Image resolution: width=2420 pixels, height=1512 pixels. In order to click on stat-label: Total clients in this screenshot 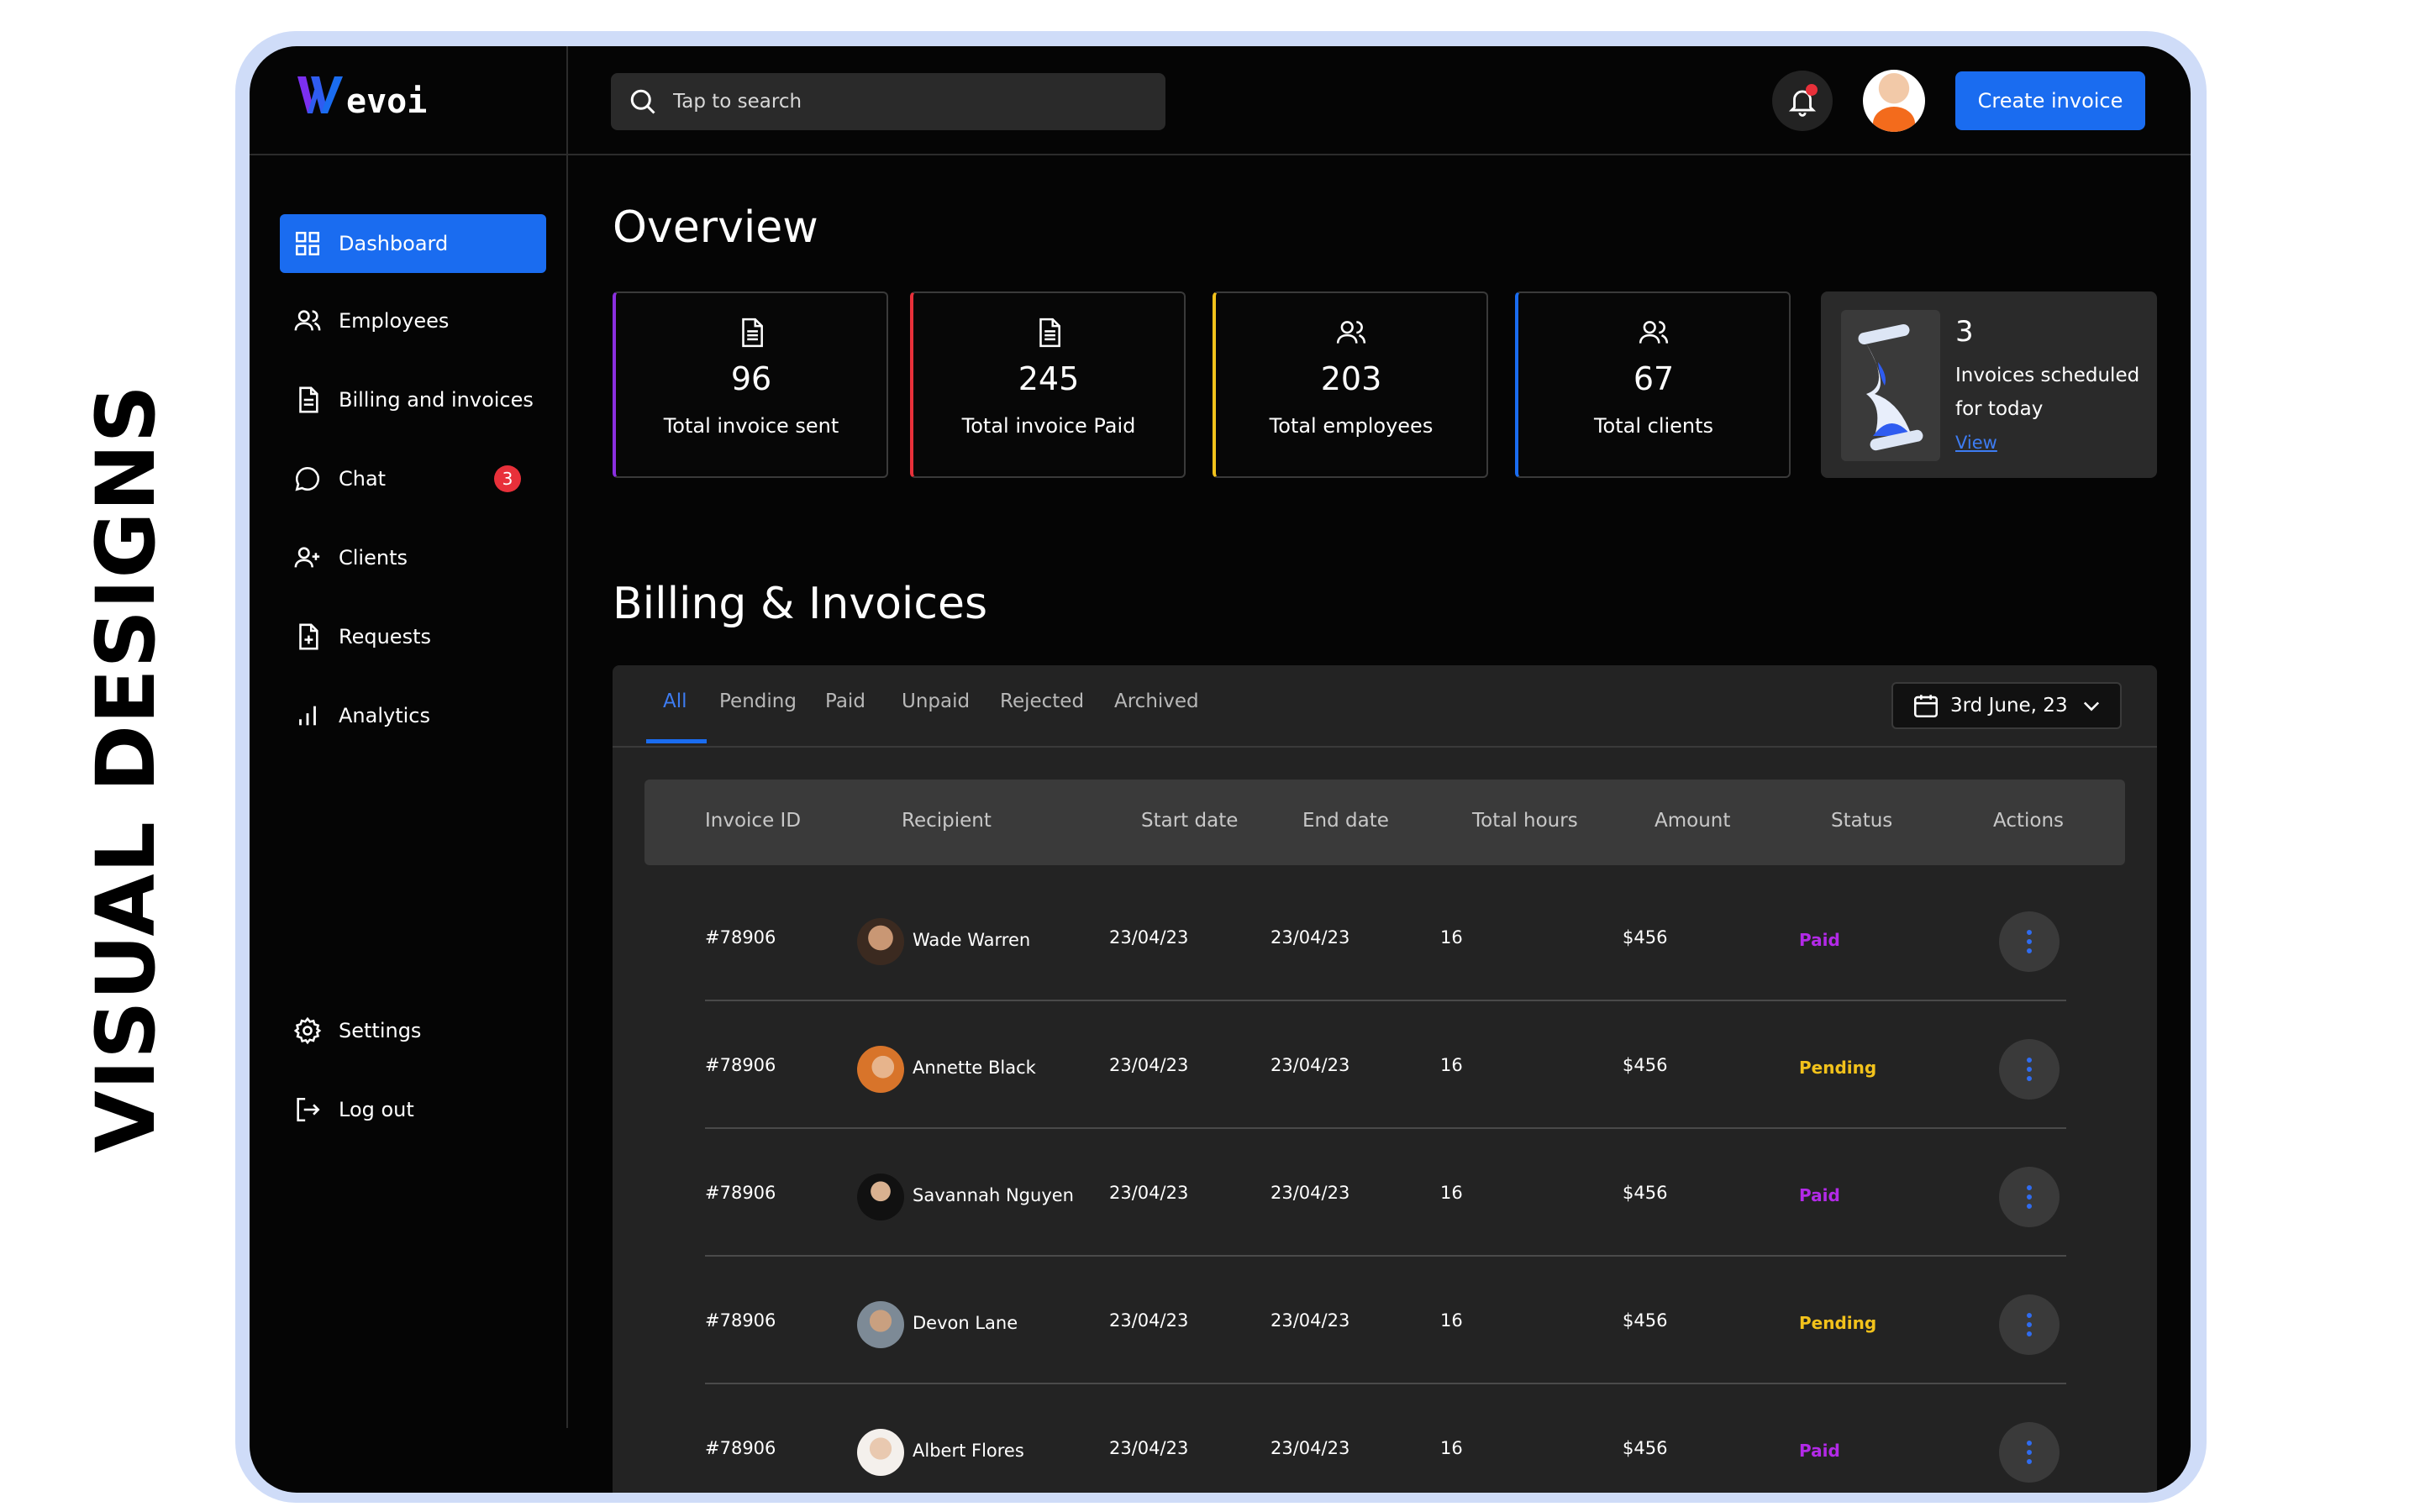, I will do `click(1653, 426)`.